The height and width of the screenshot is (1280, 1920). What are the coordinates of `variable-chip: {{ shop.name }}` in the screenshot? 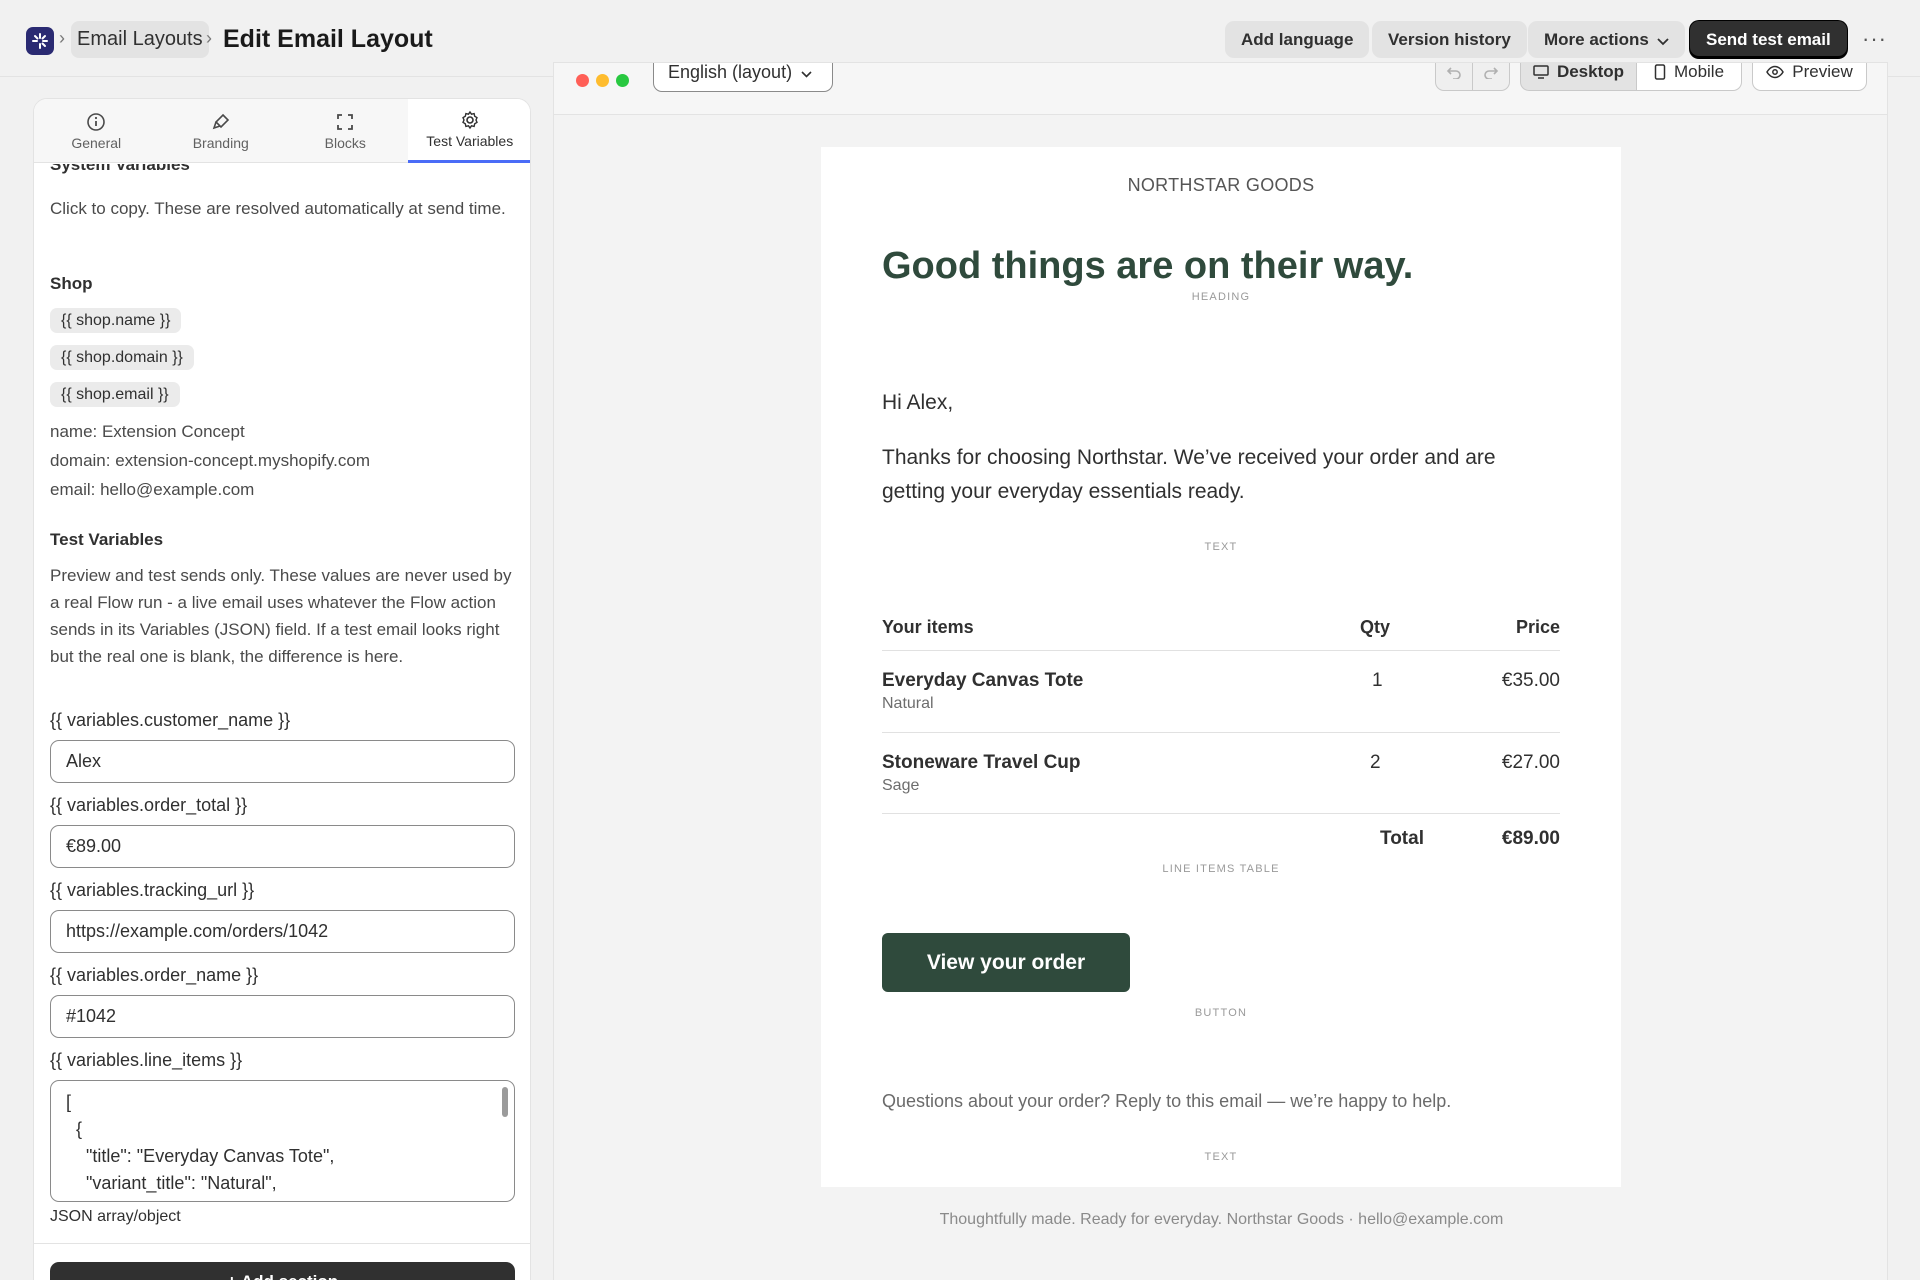 It's located at (116, 320).